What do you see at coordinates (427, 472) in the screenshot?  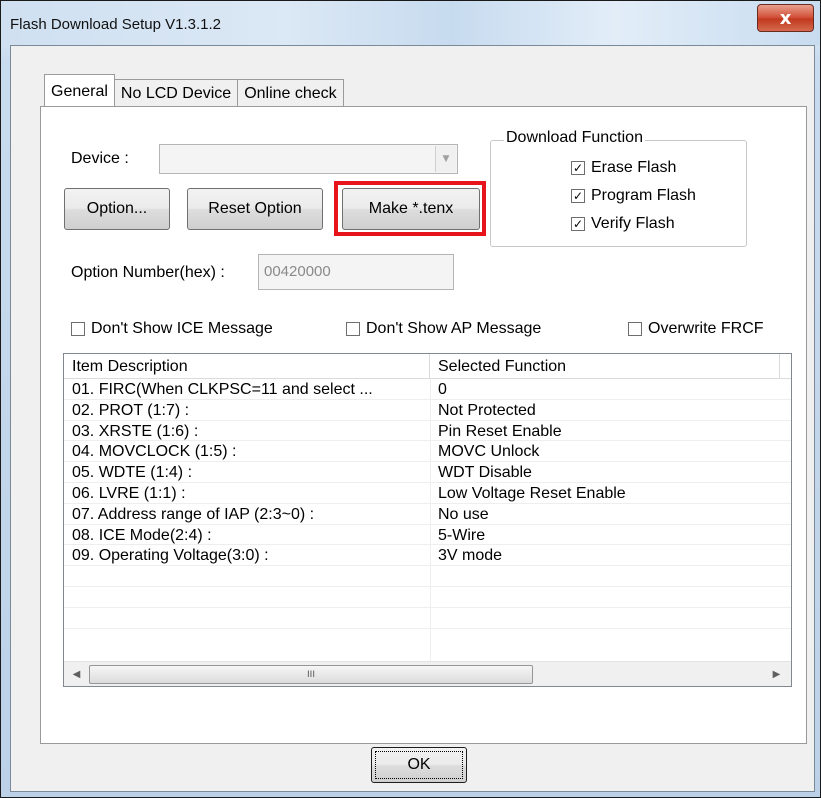 I see `table-row: 05. WDTE (1:4) : WDT Disable` at bounding box center [427, 472].